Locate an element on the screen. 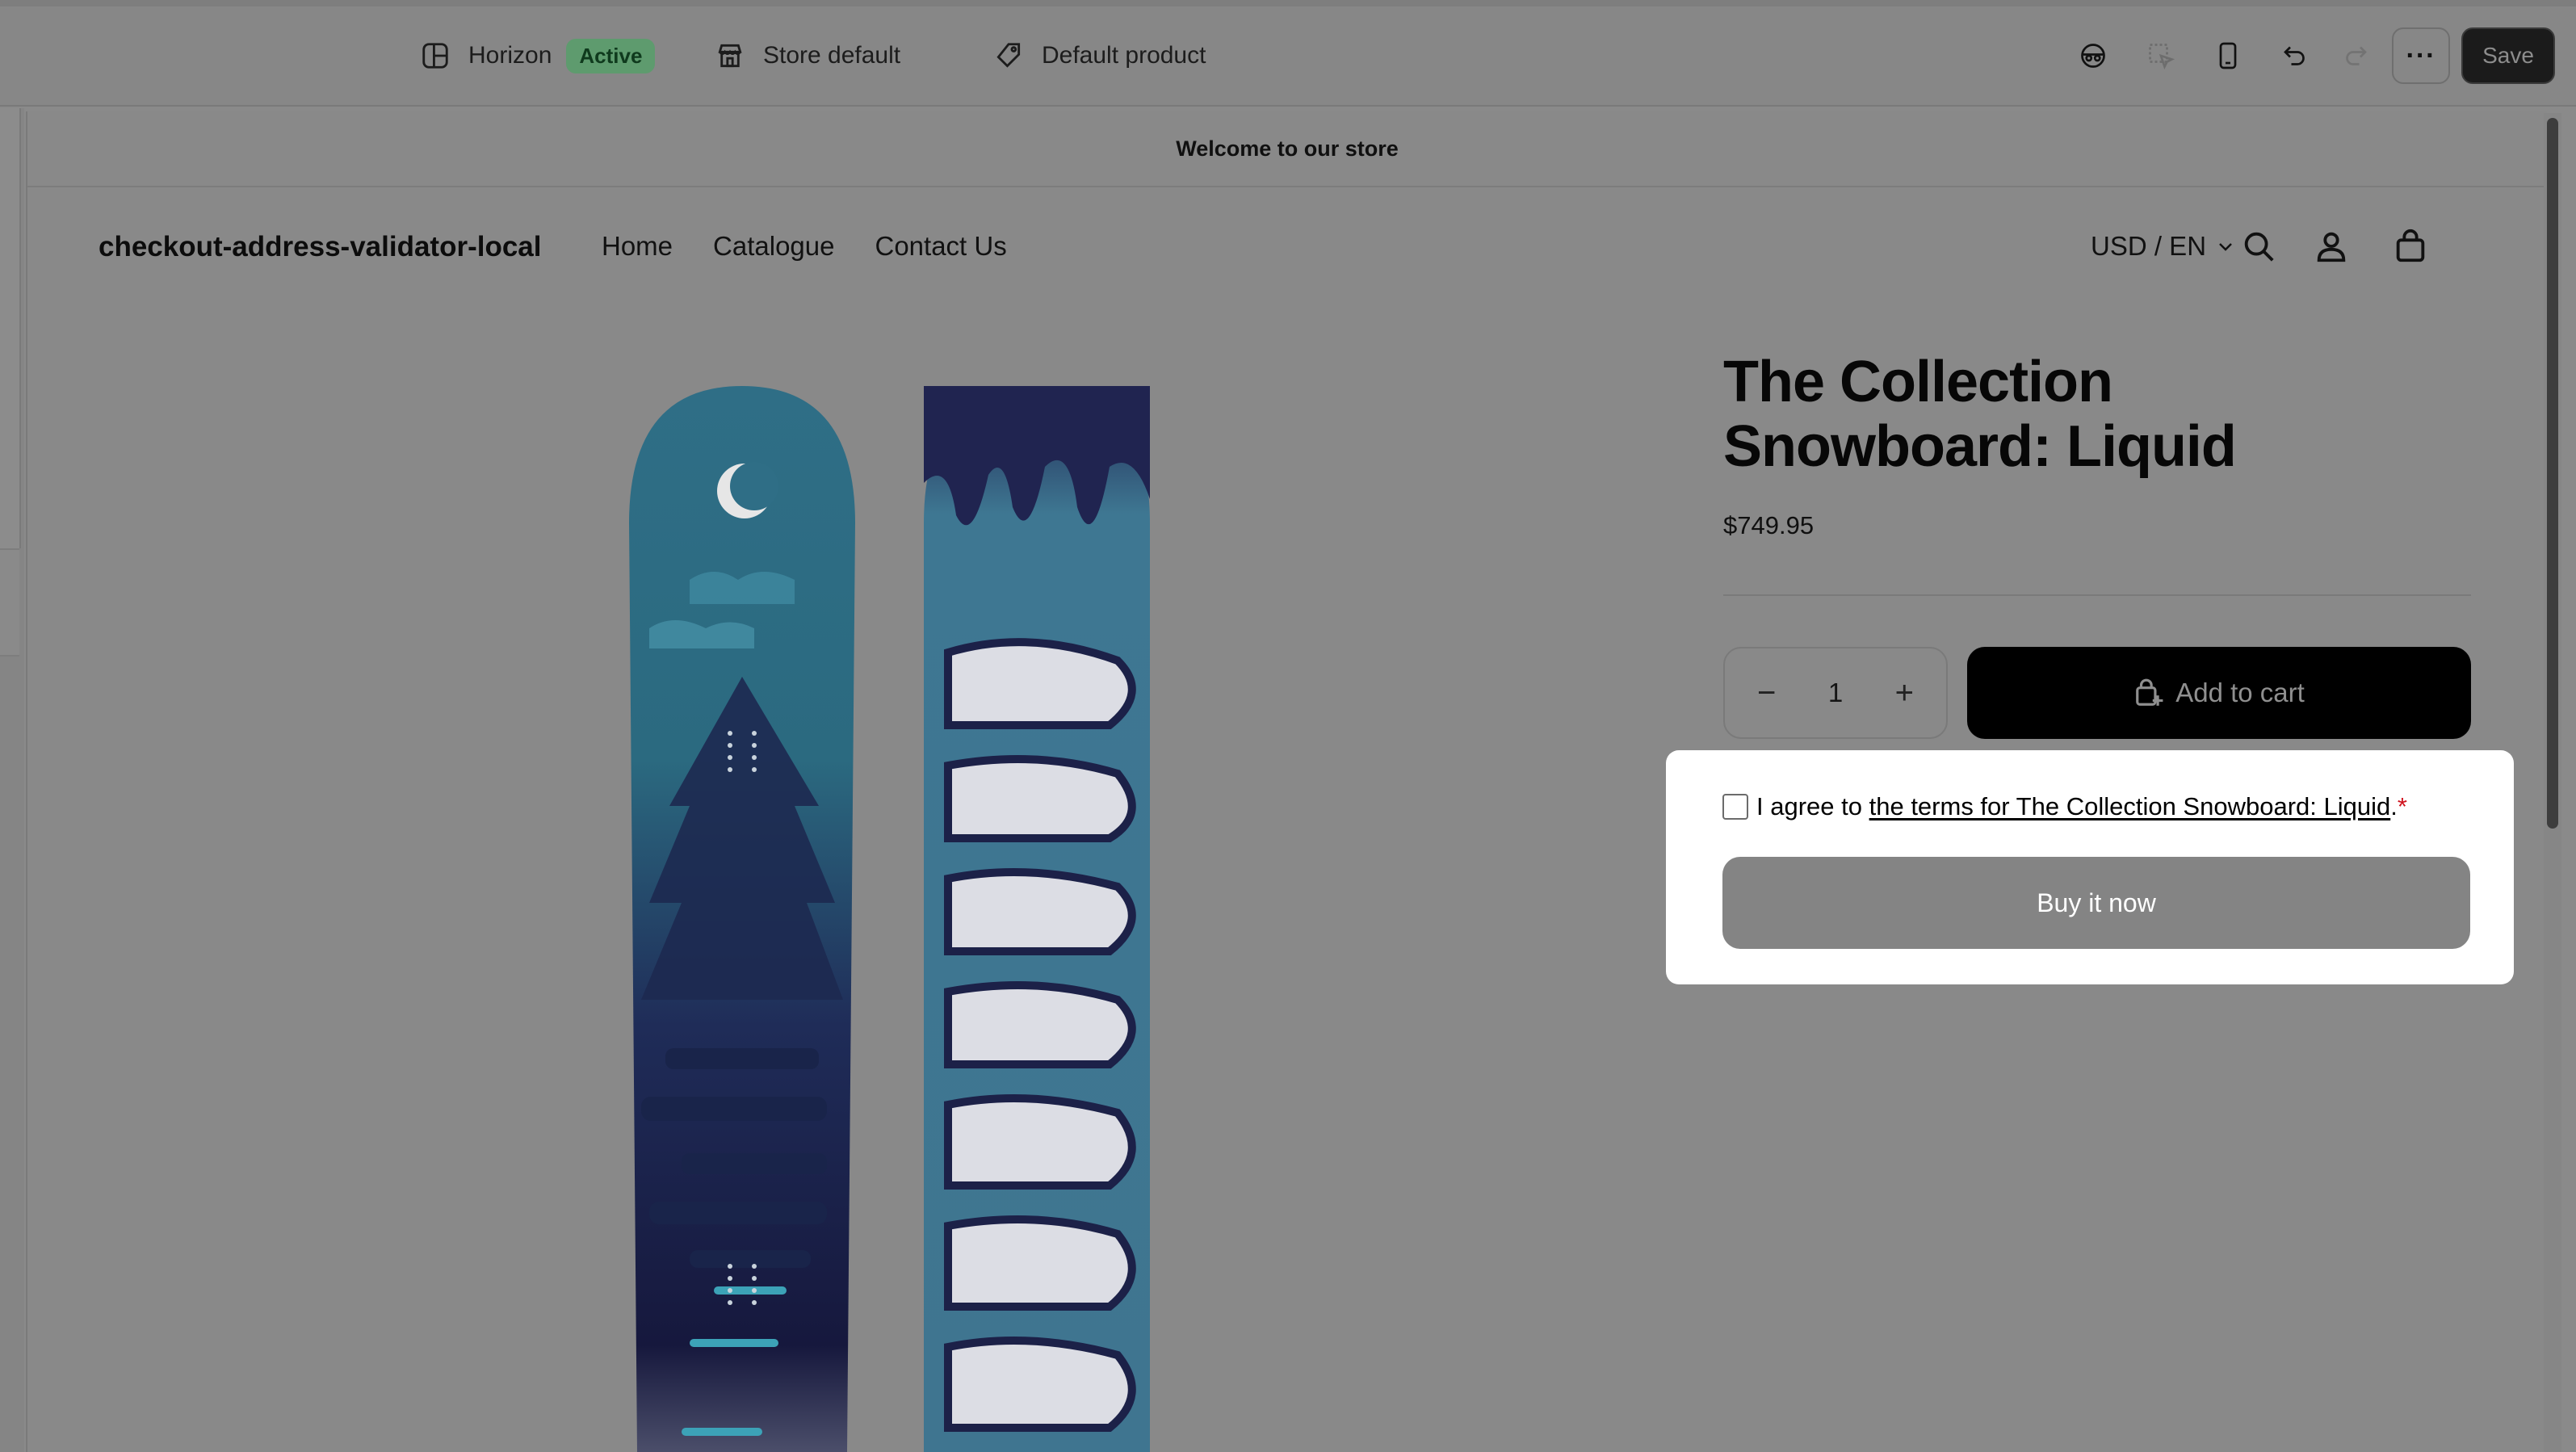 This screenshot has width=2576, height=1452. search-icon is located at coordinates (2259, 247).